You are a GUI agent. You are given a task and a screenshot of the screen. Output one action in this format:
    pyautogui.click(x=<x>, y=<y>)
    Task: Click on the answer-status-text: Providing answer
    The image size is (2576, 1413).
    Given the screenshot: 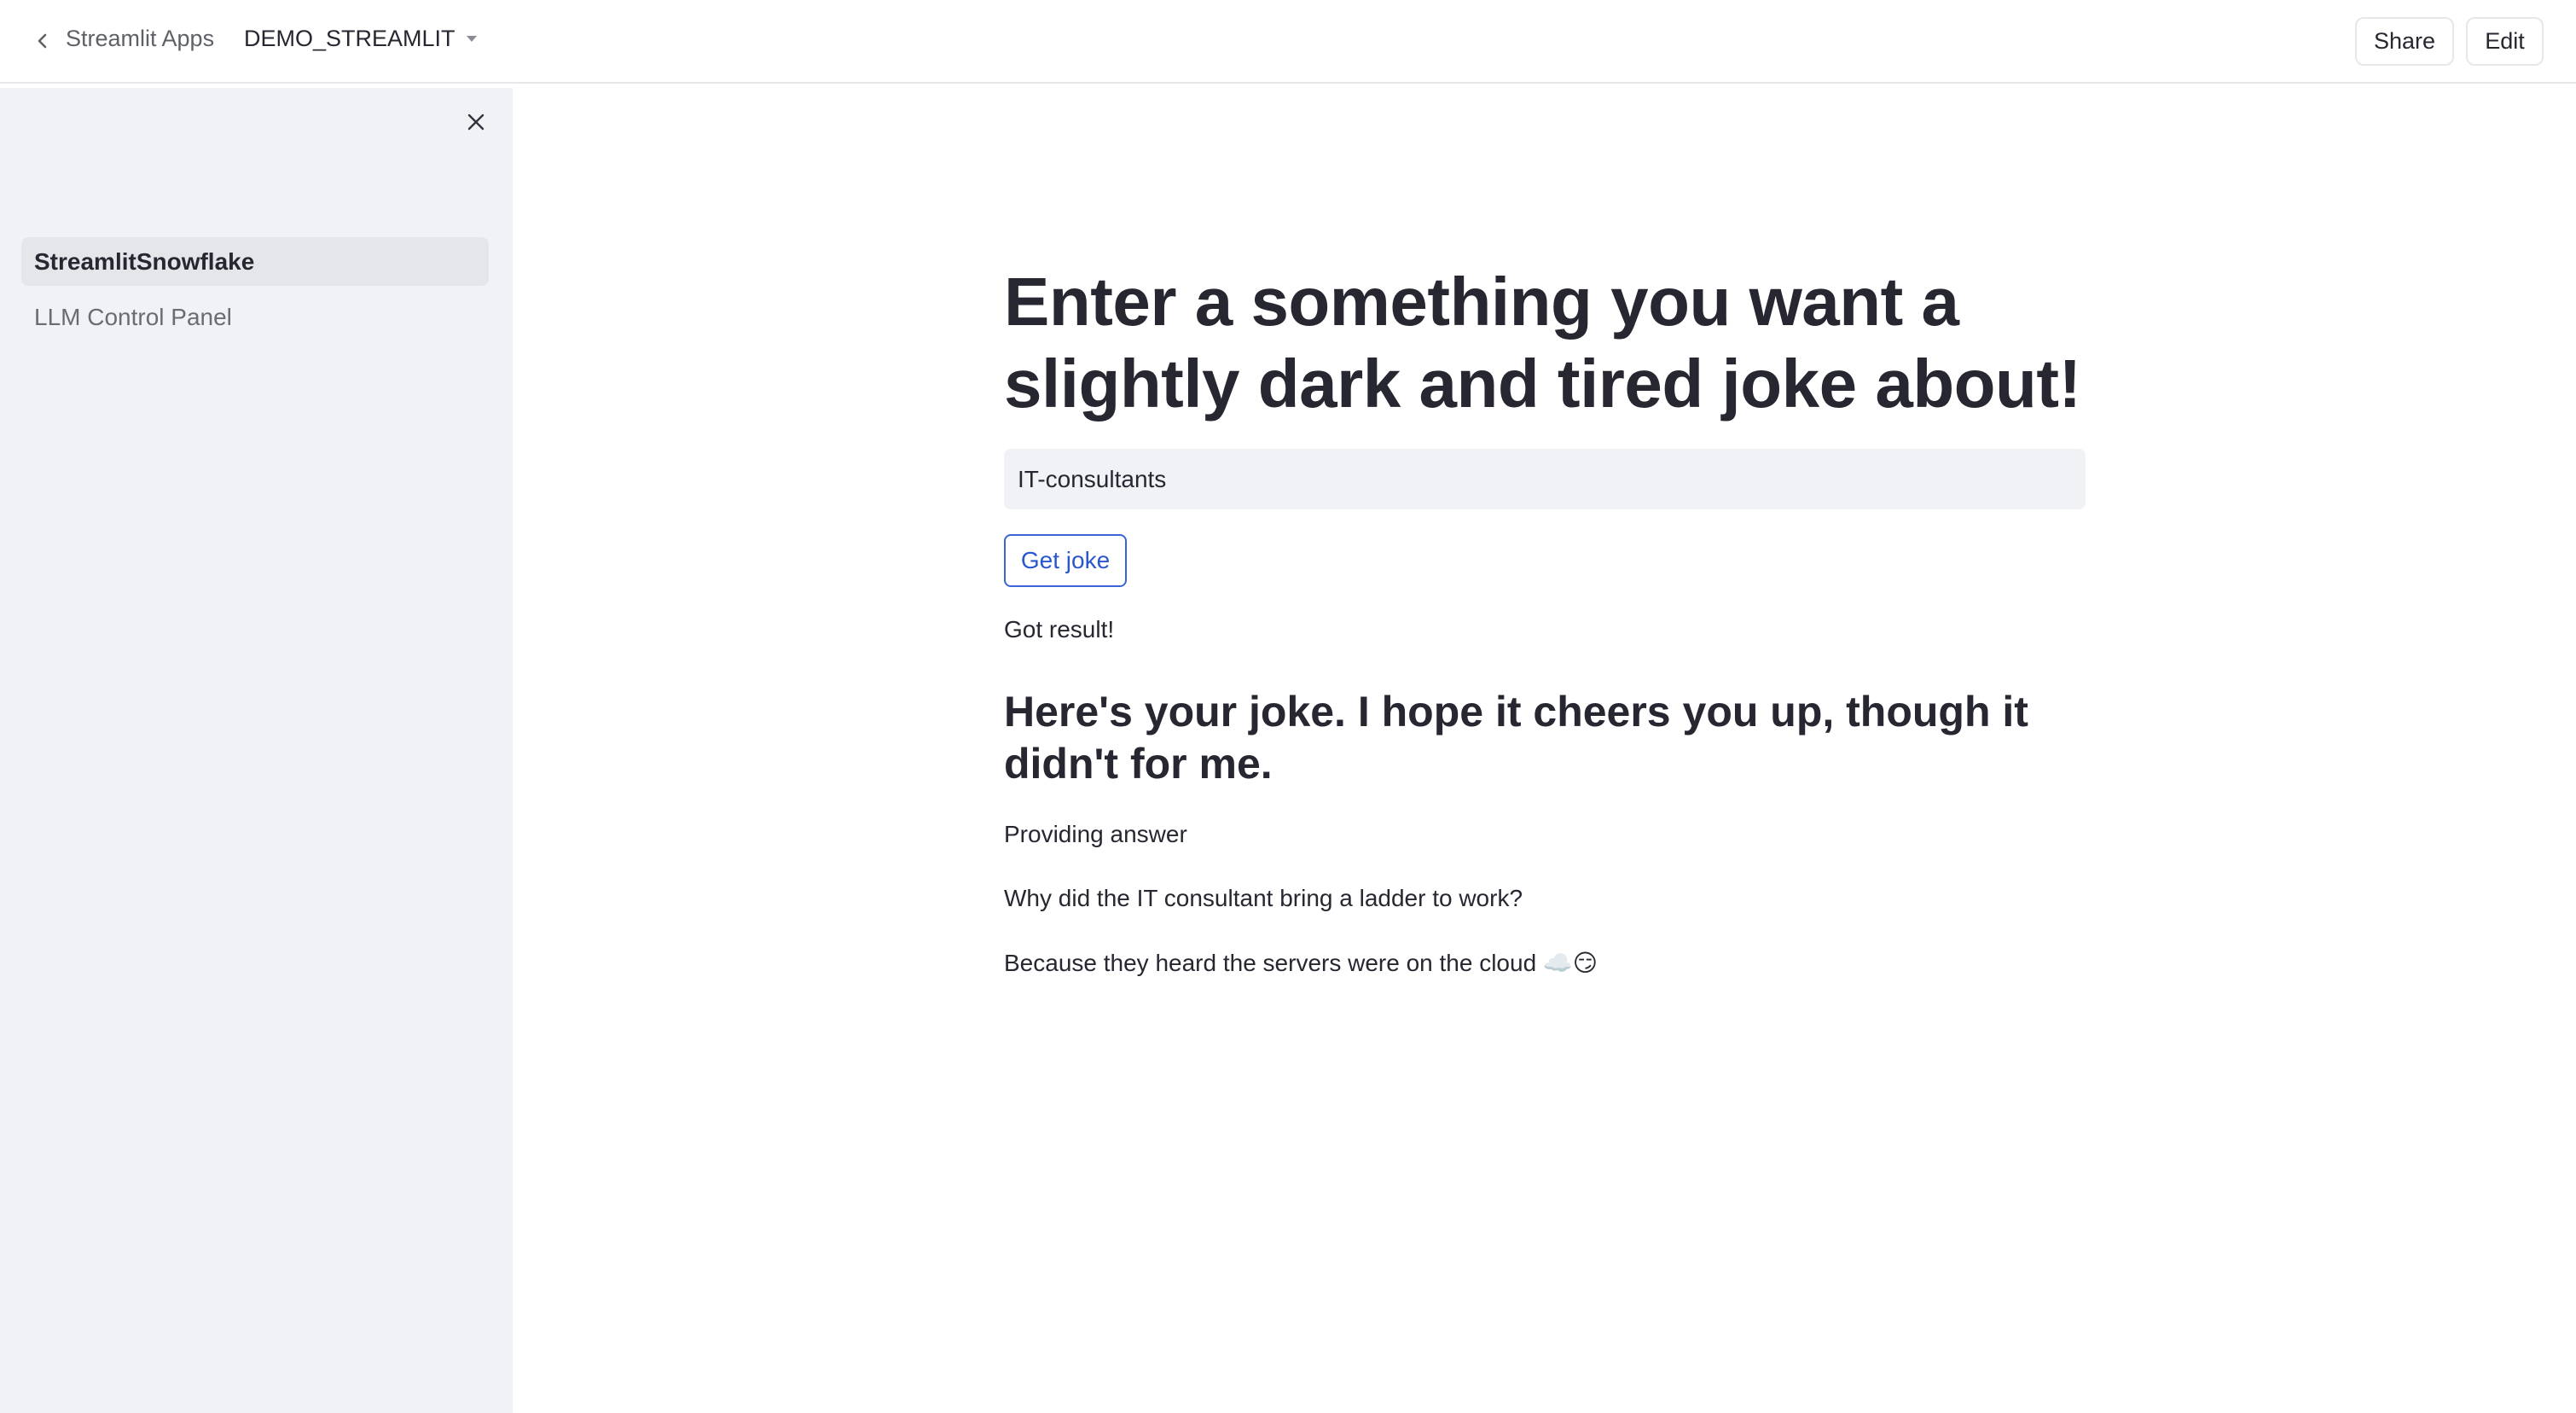 What is the action you would take?
    pyautogui.click(x=1095, y=834)
    